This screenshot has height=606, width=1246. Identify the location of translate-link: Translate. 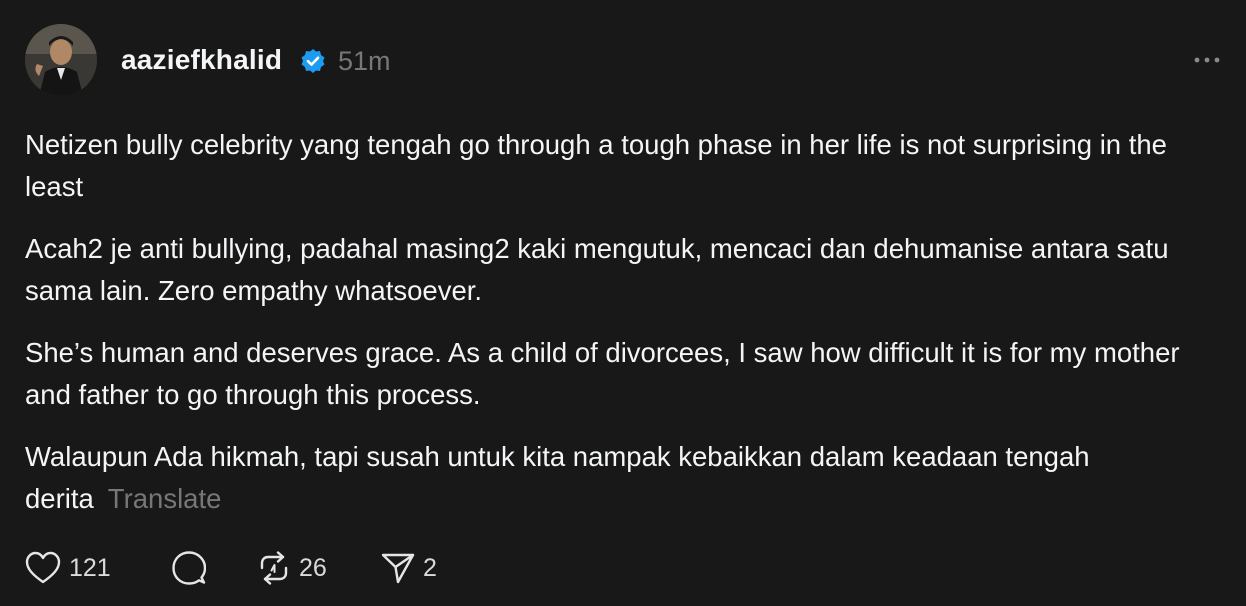
(165, 498).